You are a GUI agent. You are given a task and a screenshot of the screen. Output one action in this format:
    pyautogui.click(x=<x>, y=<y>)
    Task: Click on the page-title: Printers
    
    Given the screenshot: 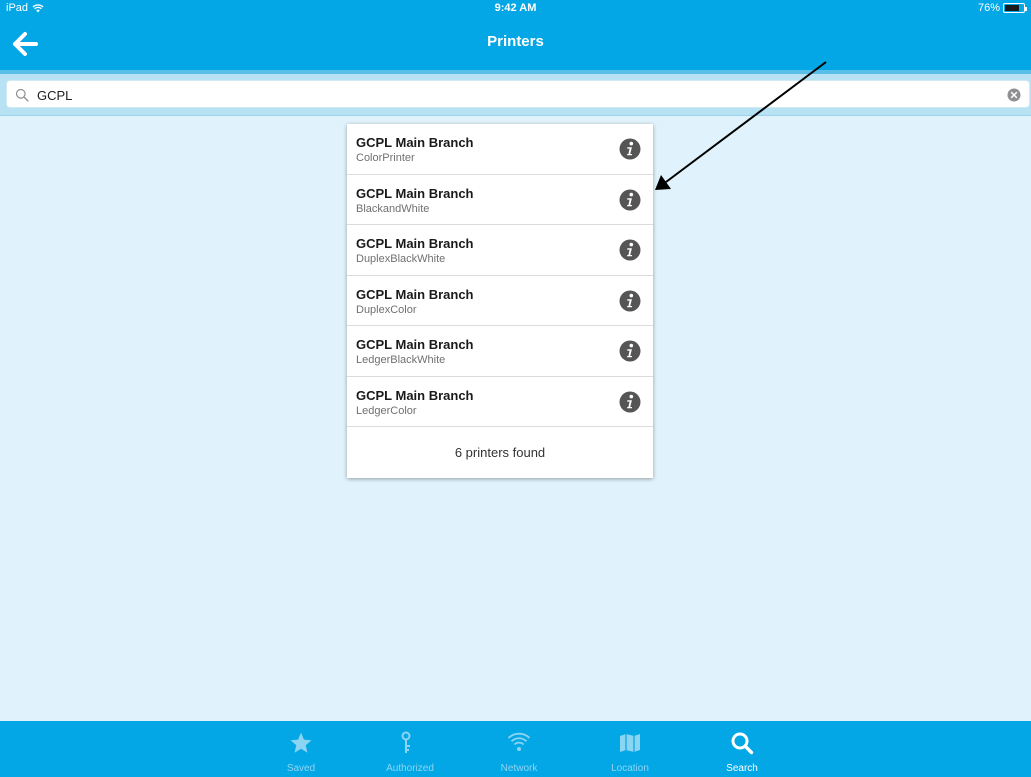 What is the action you would take?
    pyautogui.click(x=515, y=41)
    